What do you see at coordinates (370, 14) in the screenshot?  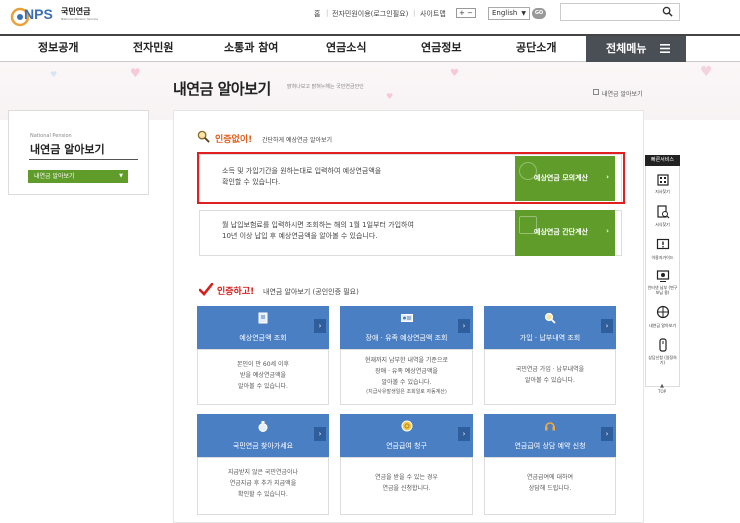 I see `util-login: 전자민원이용(로그인필요)` at bounding box center [370, 14].